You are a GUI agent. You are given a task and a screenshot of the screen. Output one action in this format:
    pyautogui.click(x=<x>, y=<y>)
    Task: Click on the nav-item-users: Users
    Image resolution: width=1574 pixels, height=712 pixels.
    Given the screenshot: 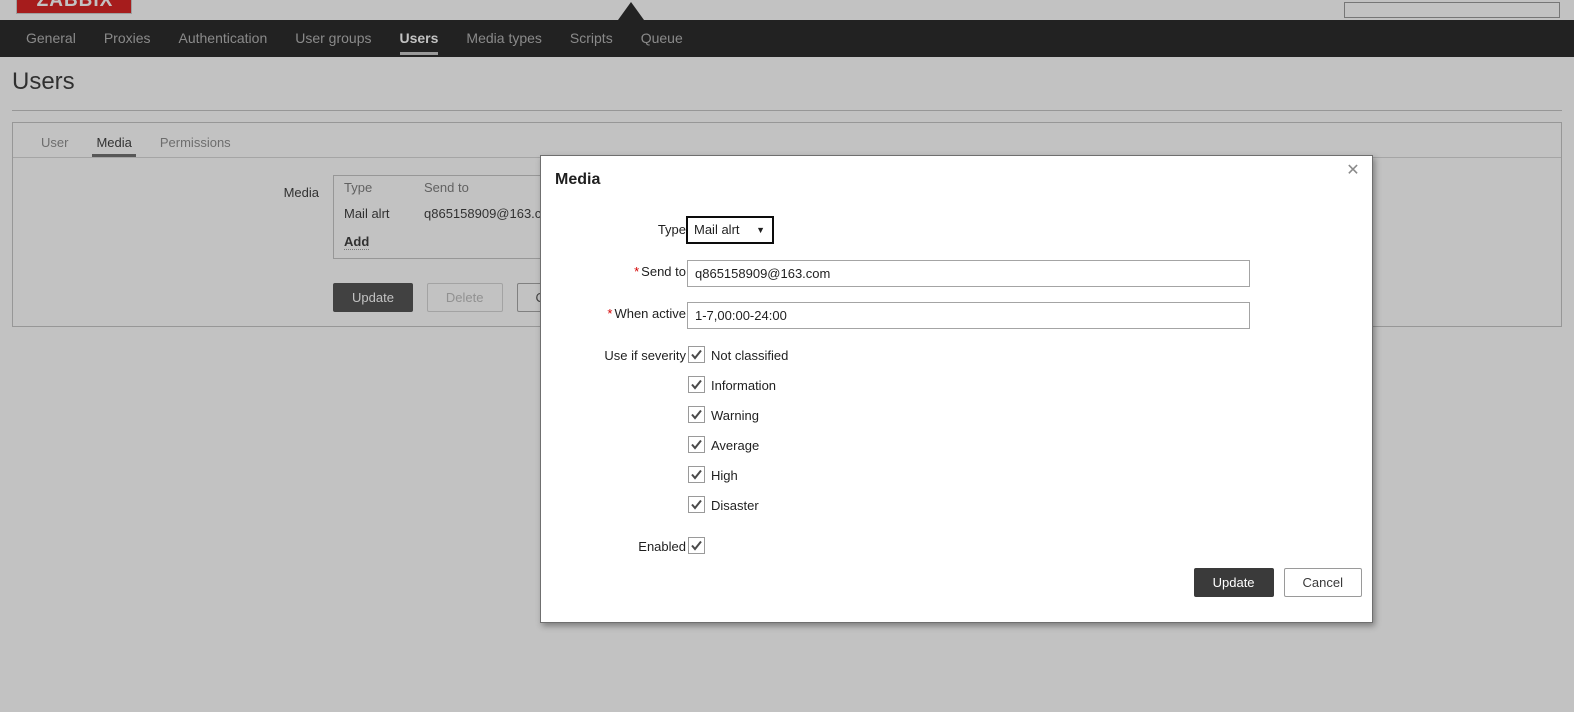 What is the action you would take?
    pyautogui.click(x=419, y=38)
    